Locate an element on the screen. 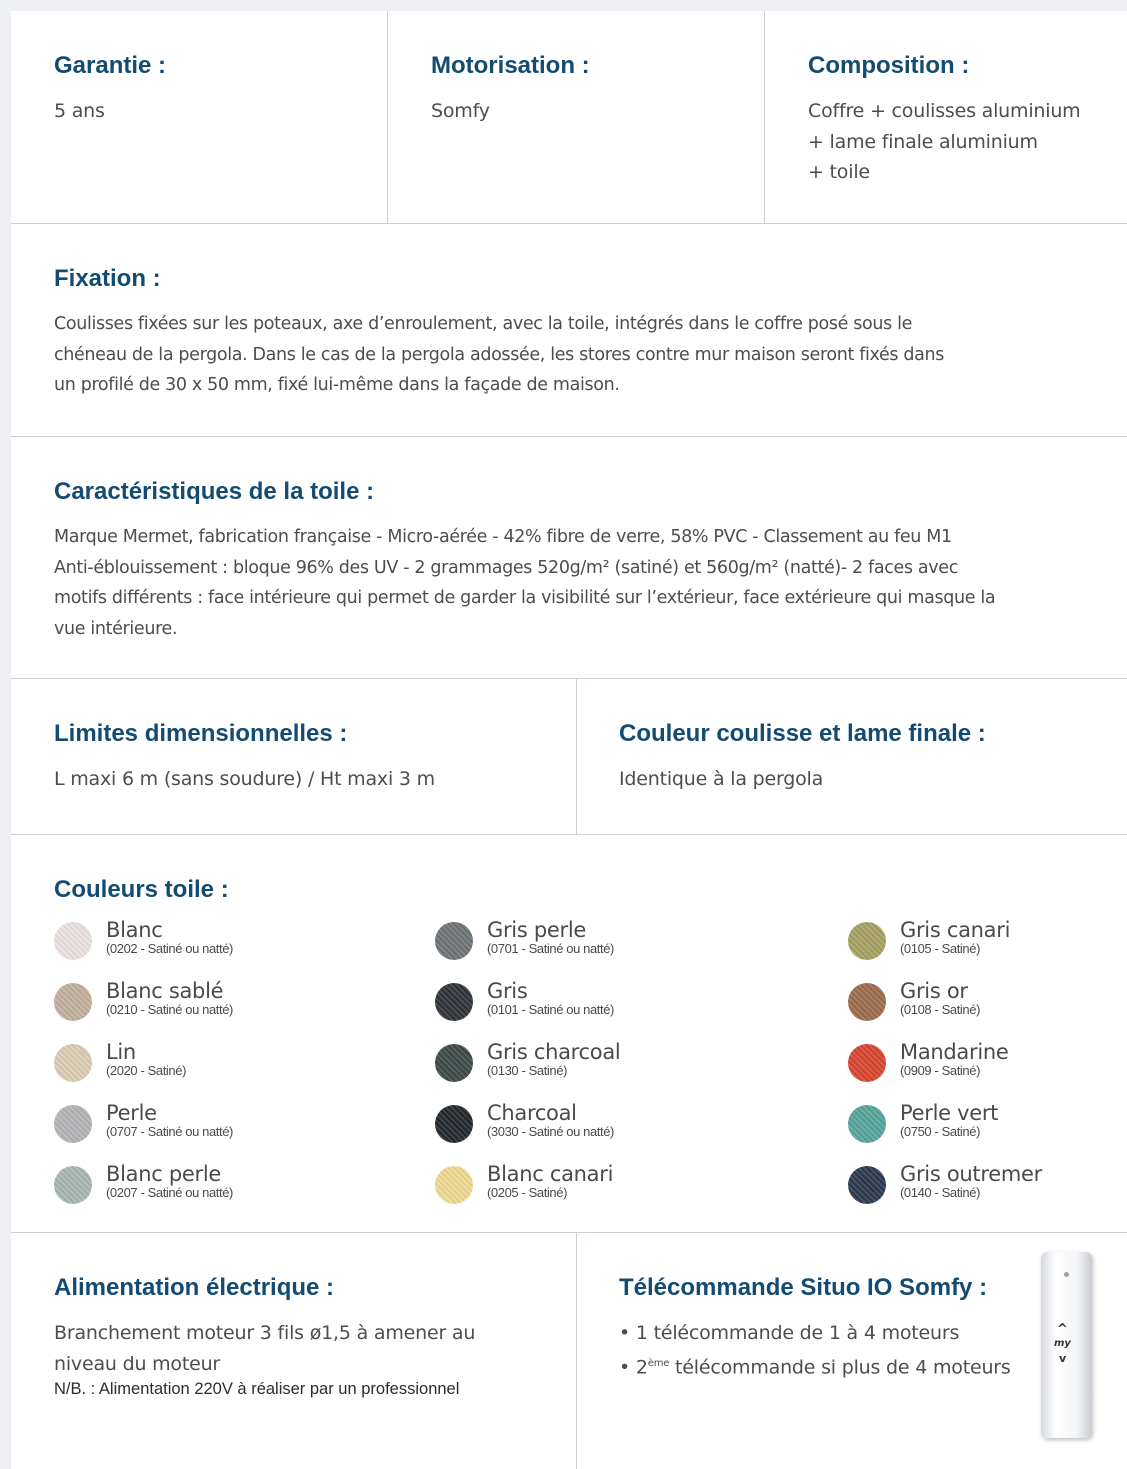  list-item: • 2ème télécommande si plus de 4 moteurs is located at coordinates (829, 1366).